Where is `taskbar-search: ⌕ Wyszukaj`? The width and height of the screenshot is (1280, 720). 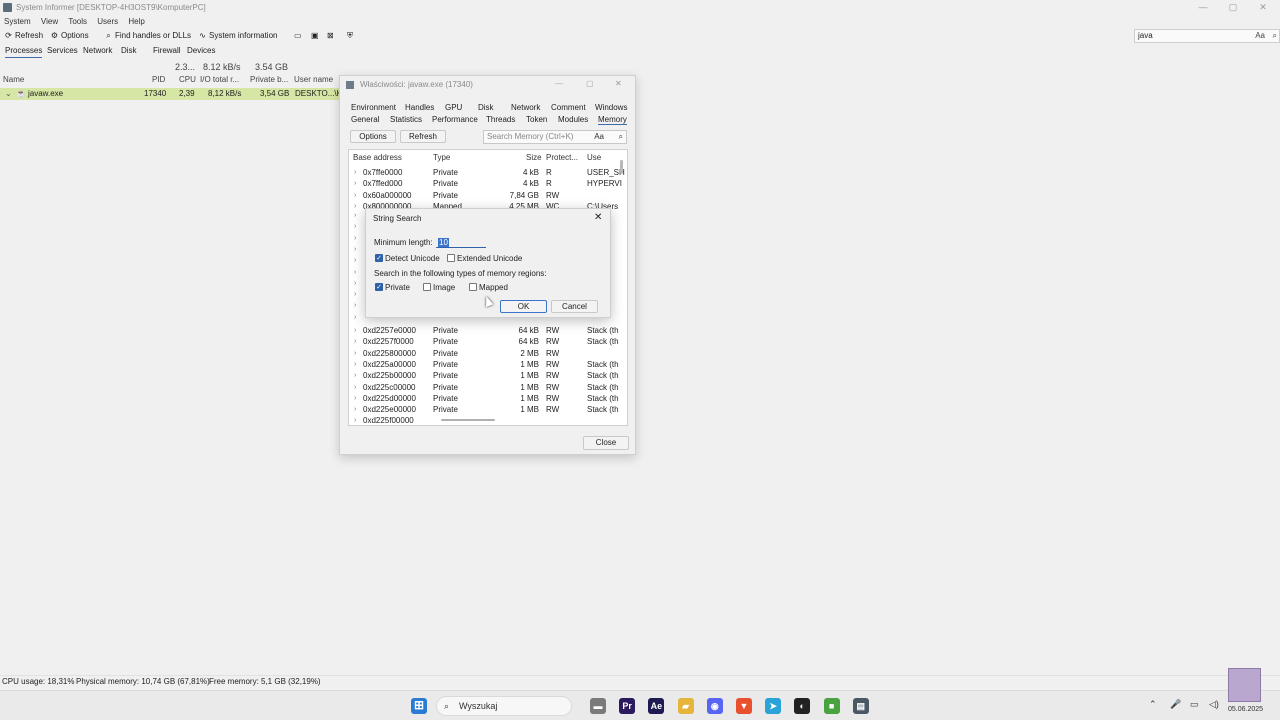
taskbar-search: ⌕ Wyszukaj is located at coordinates (504, 706).